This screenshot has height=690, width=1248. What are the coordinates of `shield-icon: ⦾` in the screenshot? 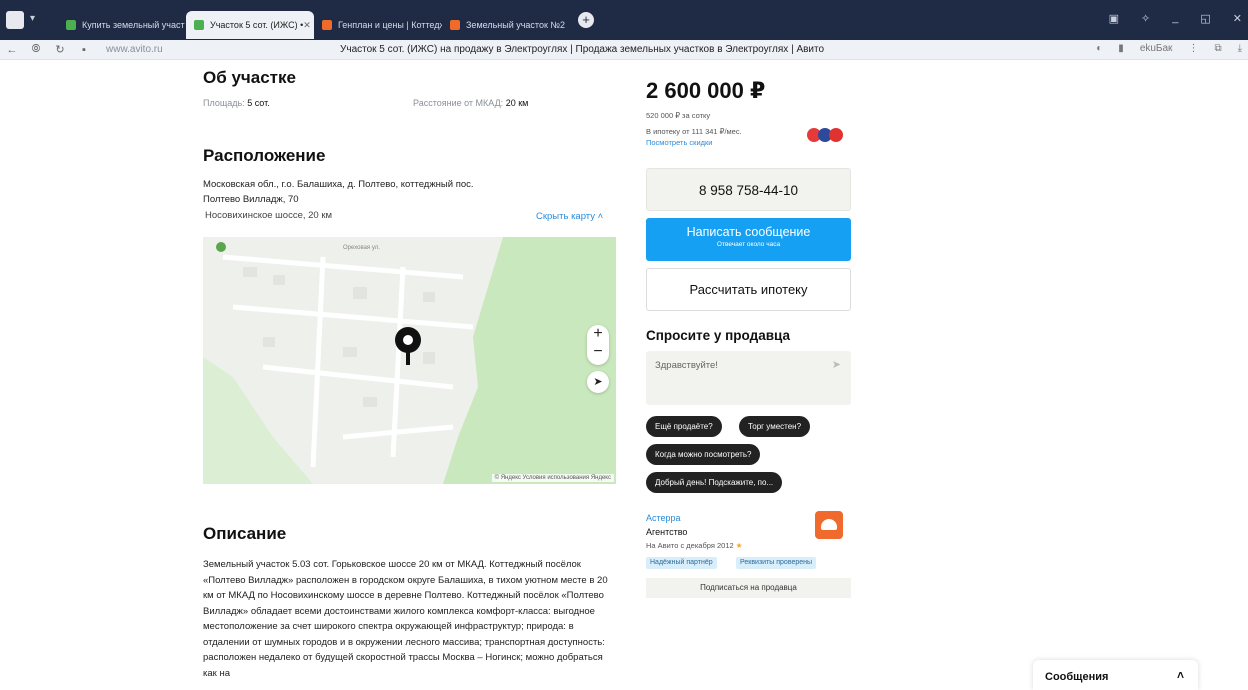 It's located at (36, 49).